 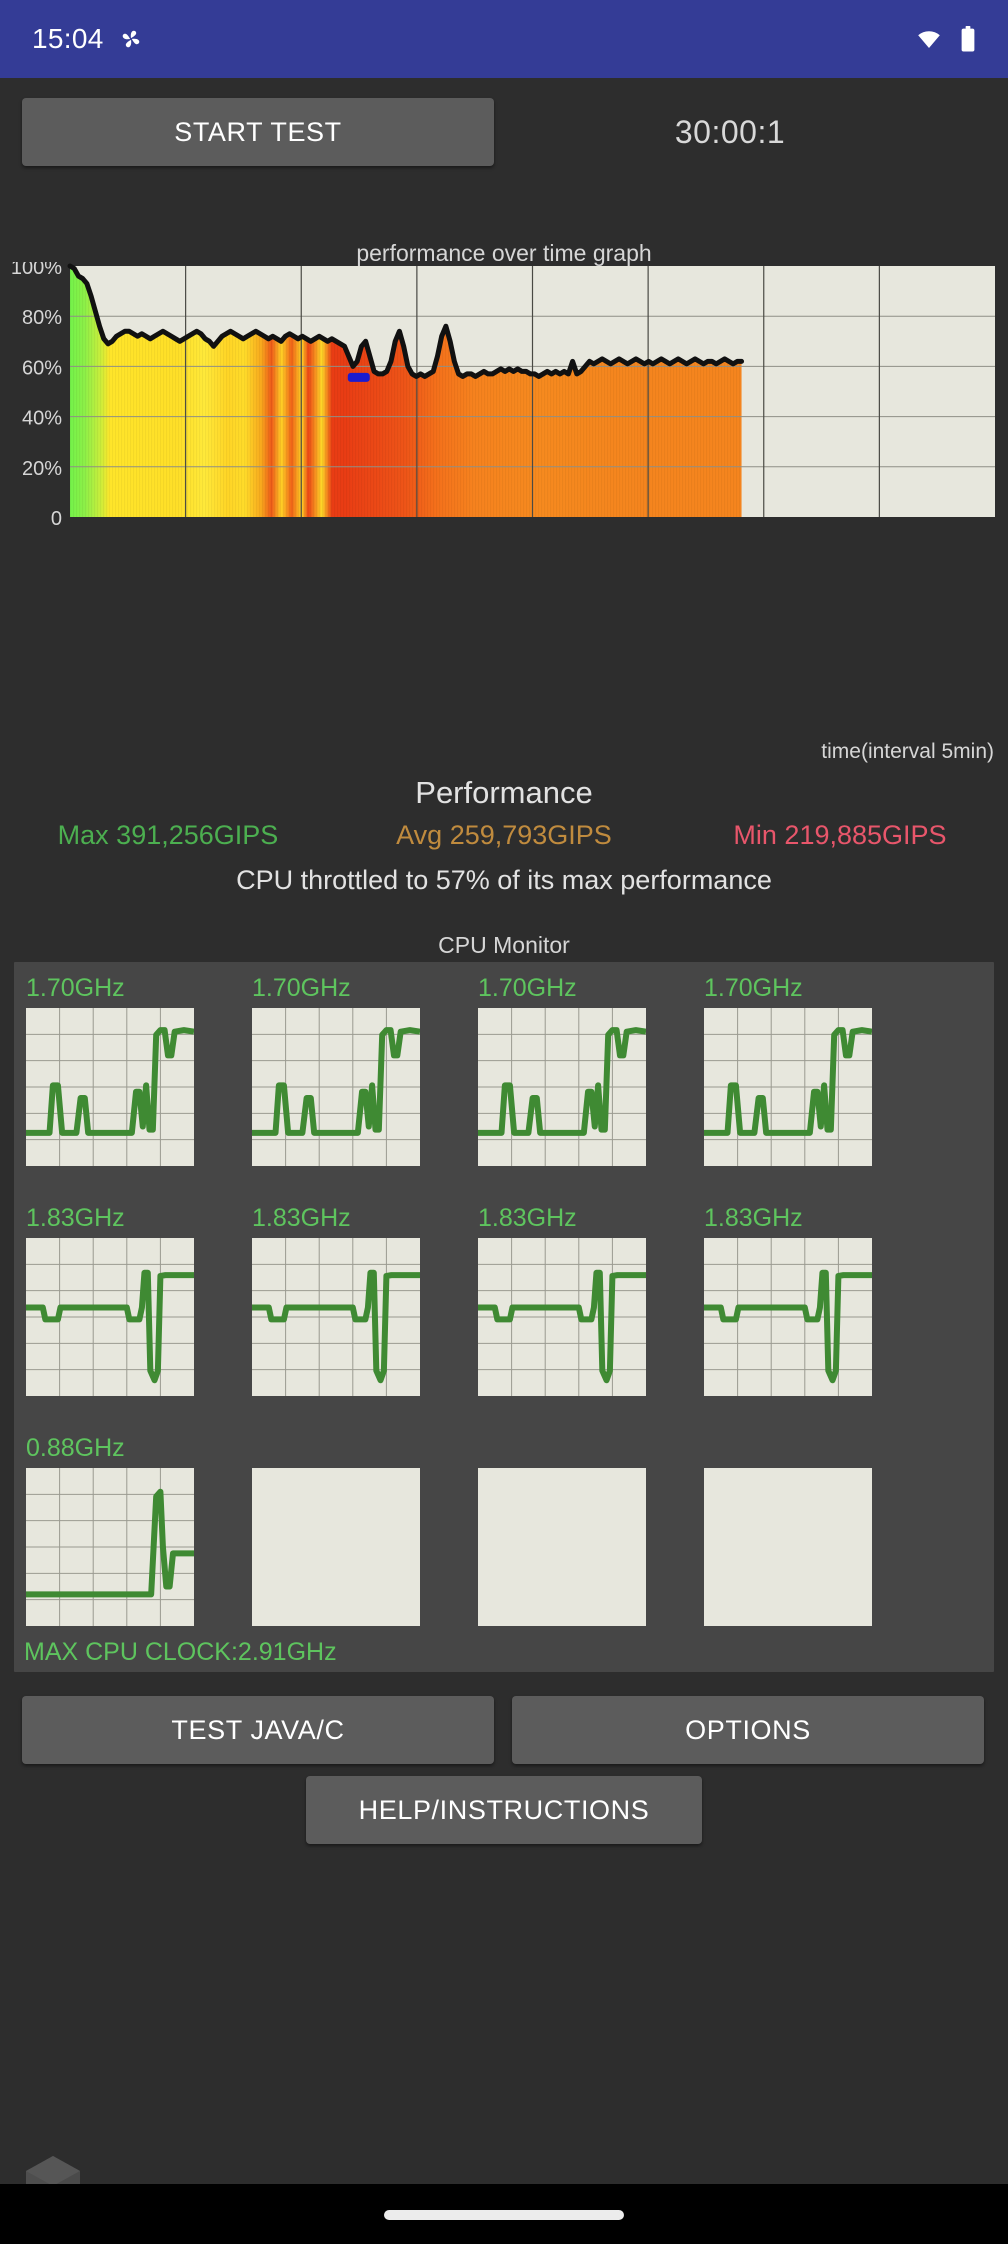 What do you see at coordinates (504, 945) in the screenshot?
I see `cpu-monitor-title: CPU Monitor` at bounding box center [504, 945].